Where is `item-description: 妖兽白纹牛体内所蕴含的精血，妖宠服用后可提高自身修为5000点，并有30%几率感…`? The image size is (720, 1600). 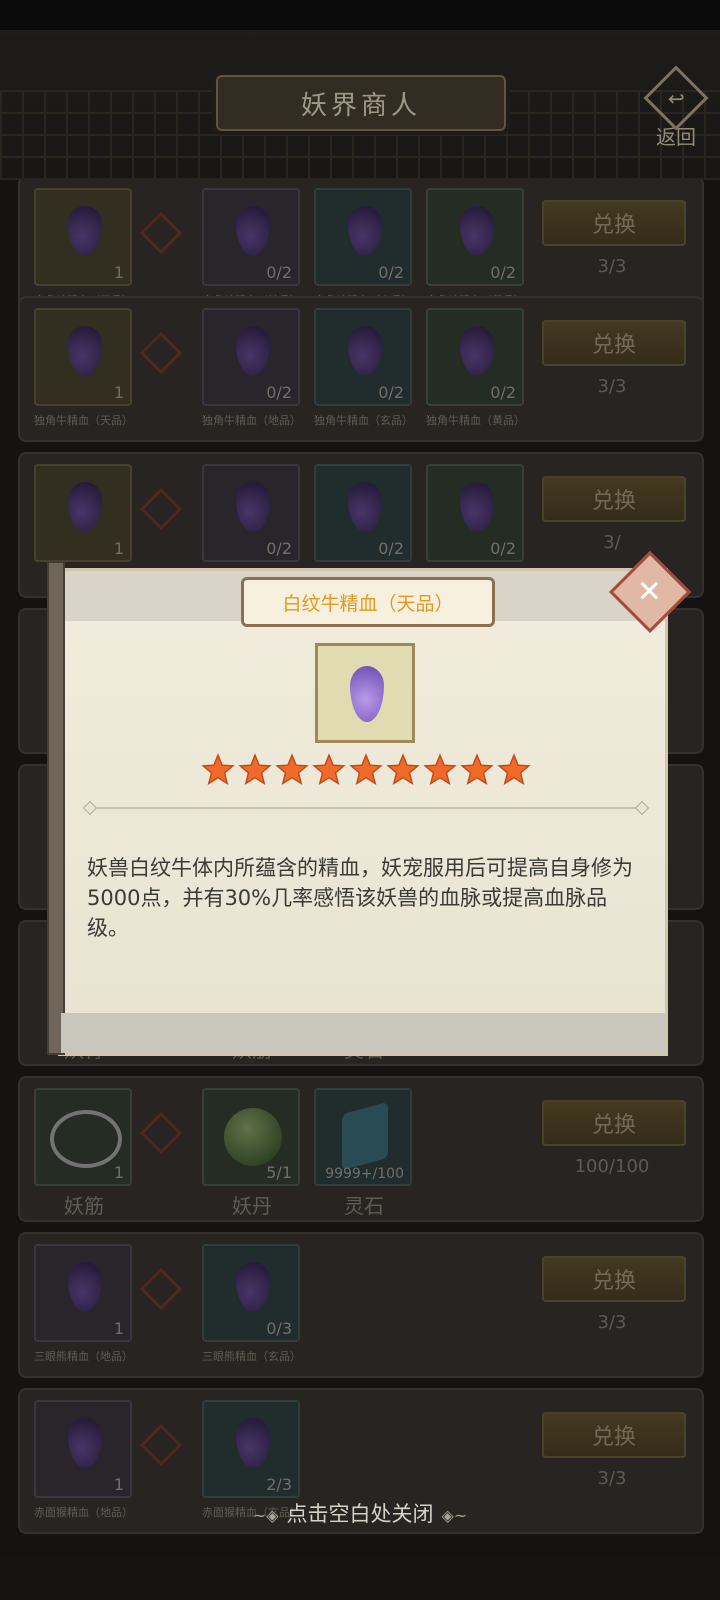
item-description: 妖兽白纹牛体内所蕴含的精血，妖宠服用后可提高自身修为5000点，并有30%几率感… is located at coordinates (360, 898).